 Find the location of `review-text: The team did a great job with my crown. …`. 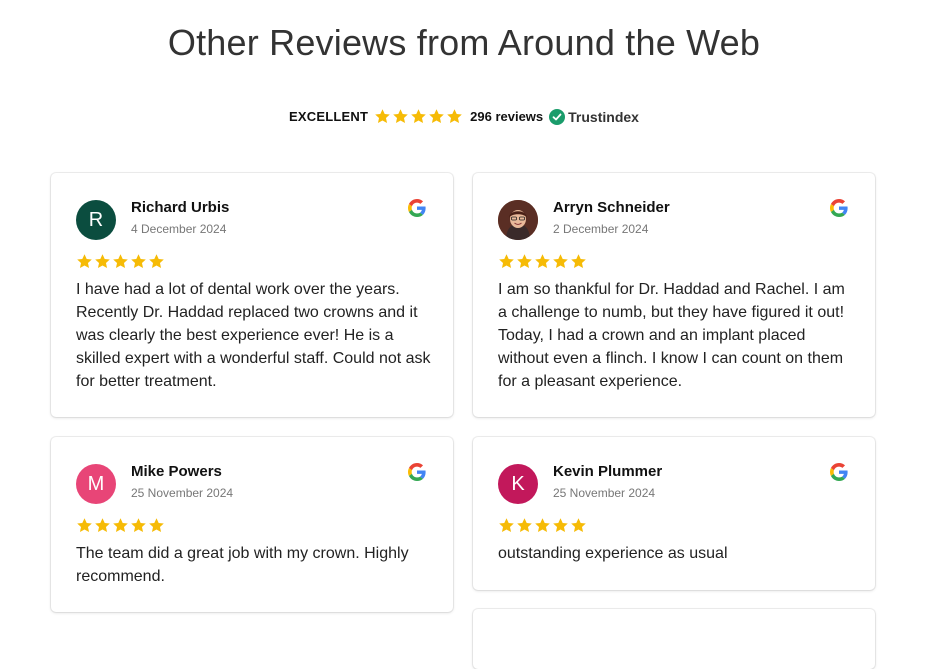

review-text: The team did a great job with my crown. … is located at coordinates (242, 565).